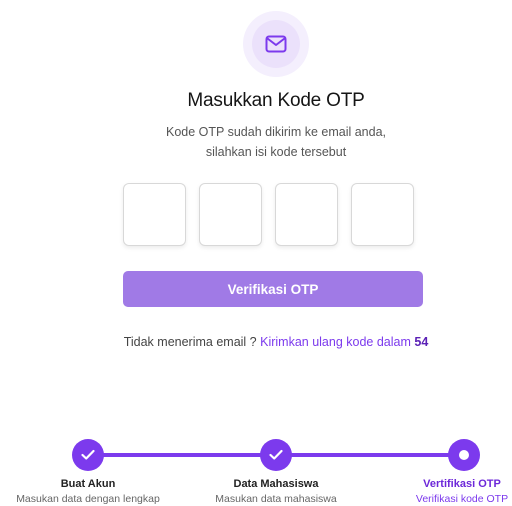 The width and height of the screenshot is (512, 506). I want to click on step-3-indicator, so click(464, 455).